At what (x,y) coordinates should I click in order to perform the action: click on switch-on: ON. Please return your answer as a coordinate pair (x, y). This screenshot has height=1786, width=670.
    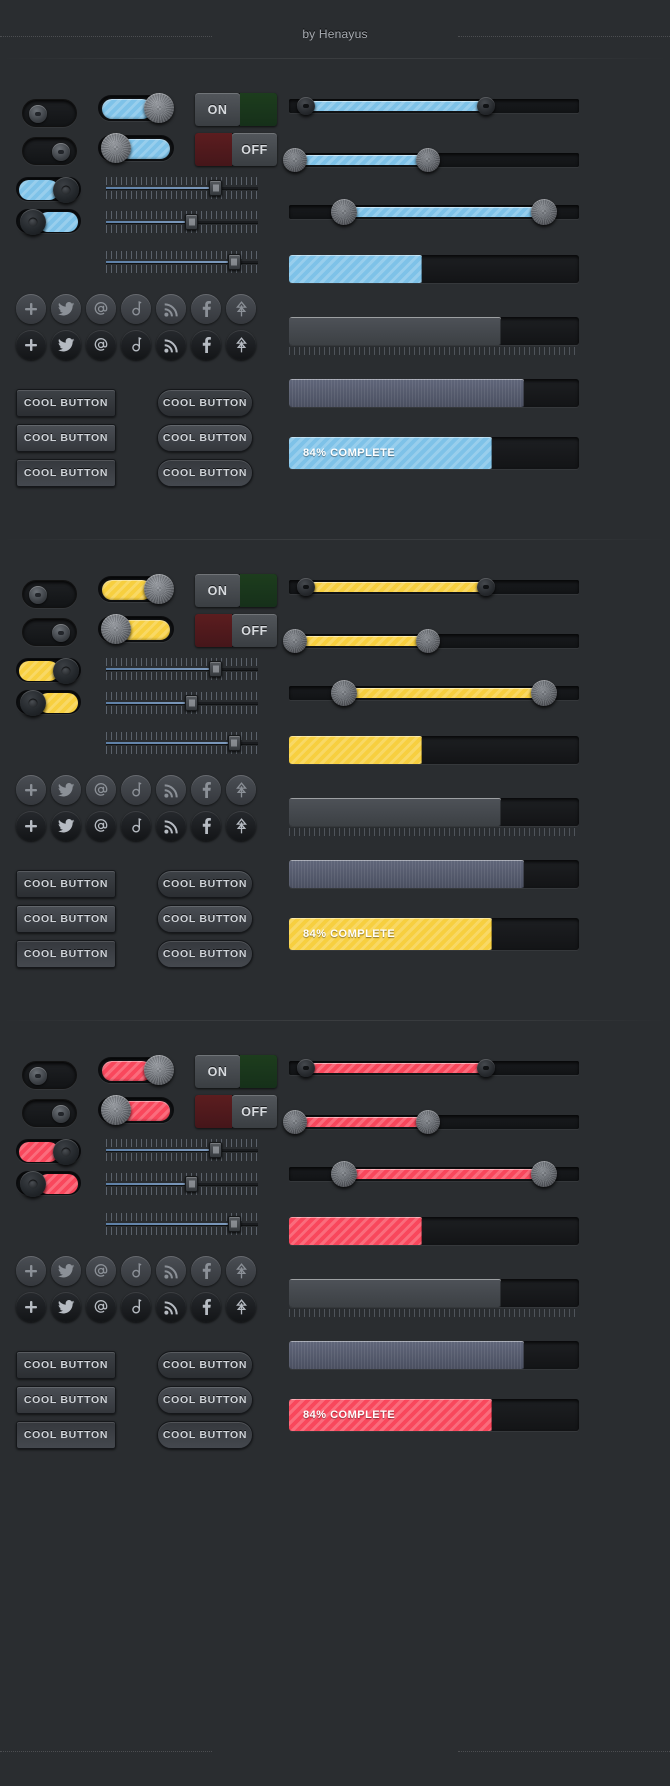
    Looking at the image, I should click on (236, 1071).